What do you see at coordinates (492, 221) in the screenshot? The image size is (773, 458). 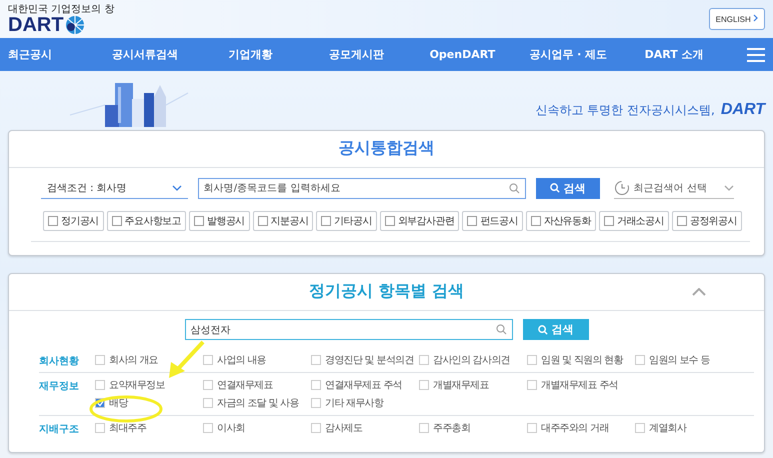 I see `filter-checkbox: 펀드공시` at bounding box center [492, 221].